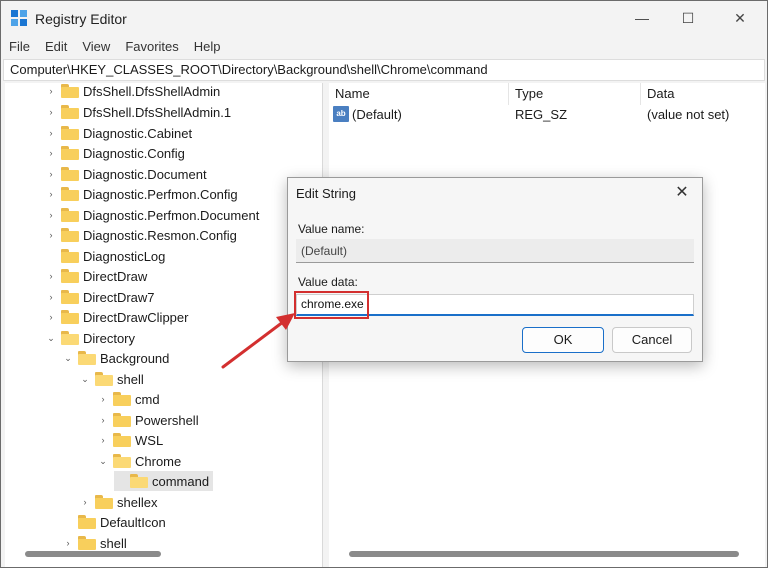 Image resolution: width=768 pixels, height=568 pixels. What do you see at coordinates (19, 47) in the screenshot?
I see `menu-file: File` at bounding box center [19, 47].